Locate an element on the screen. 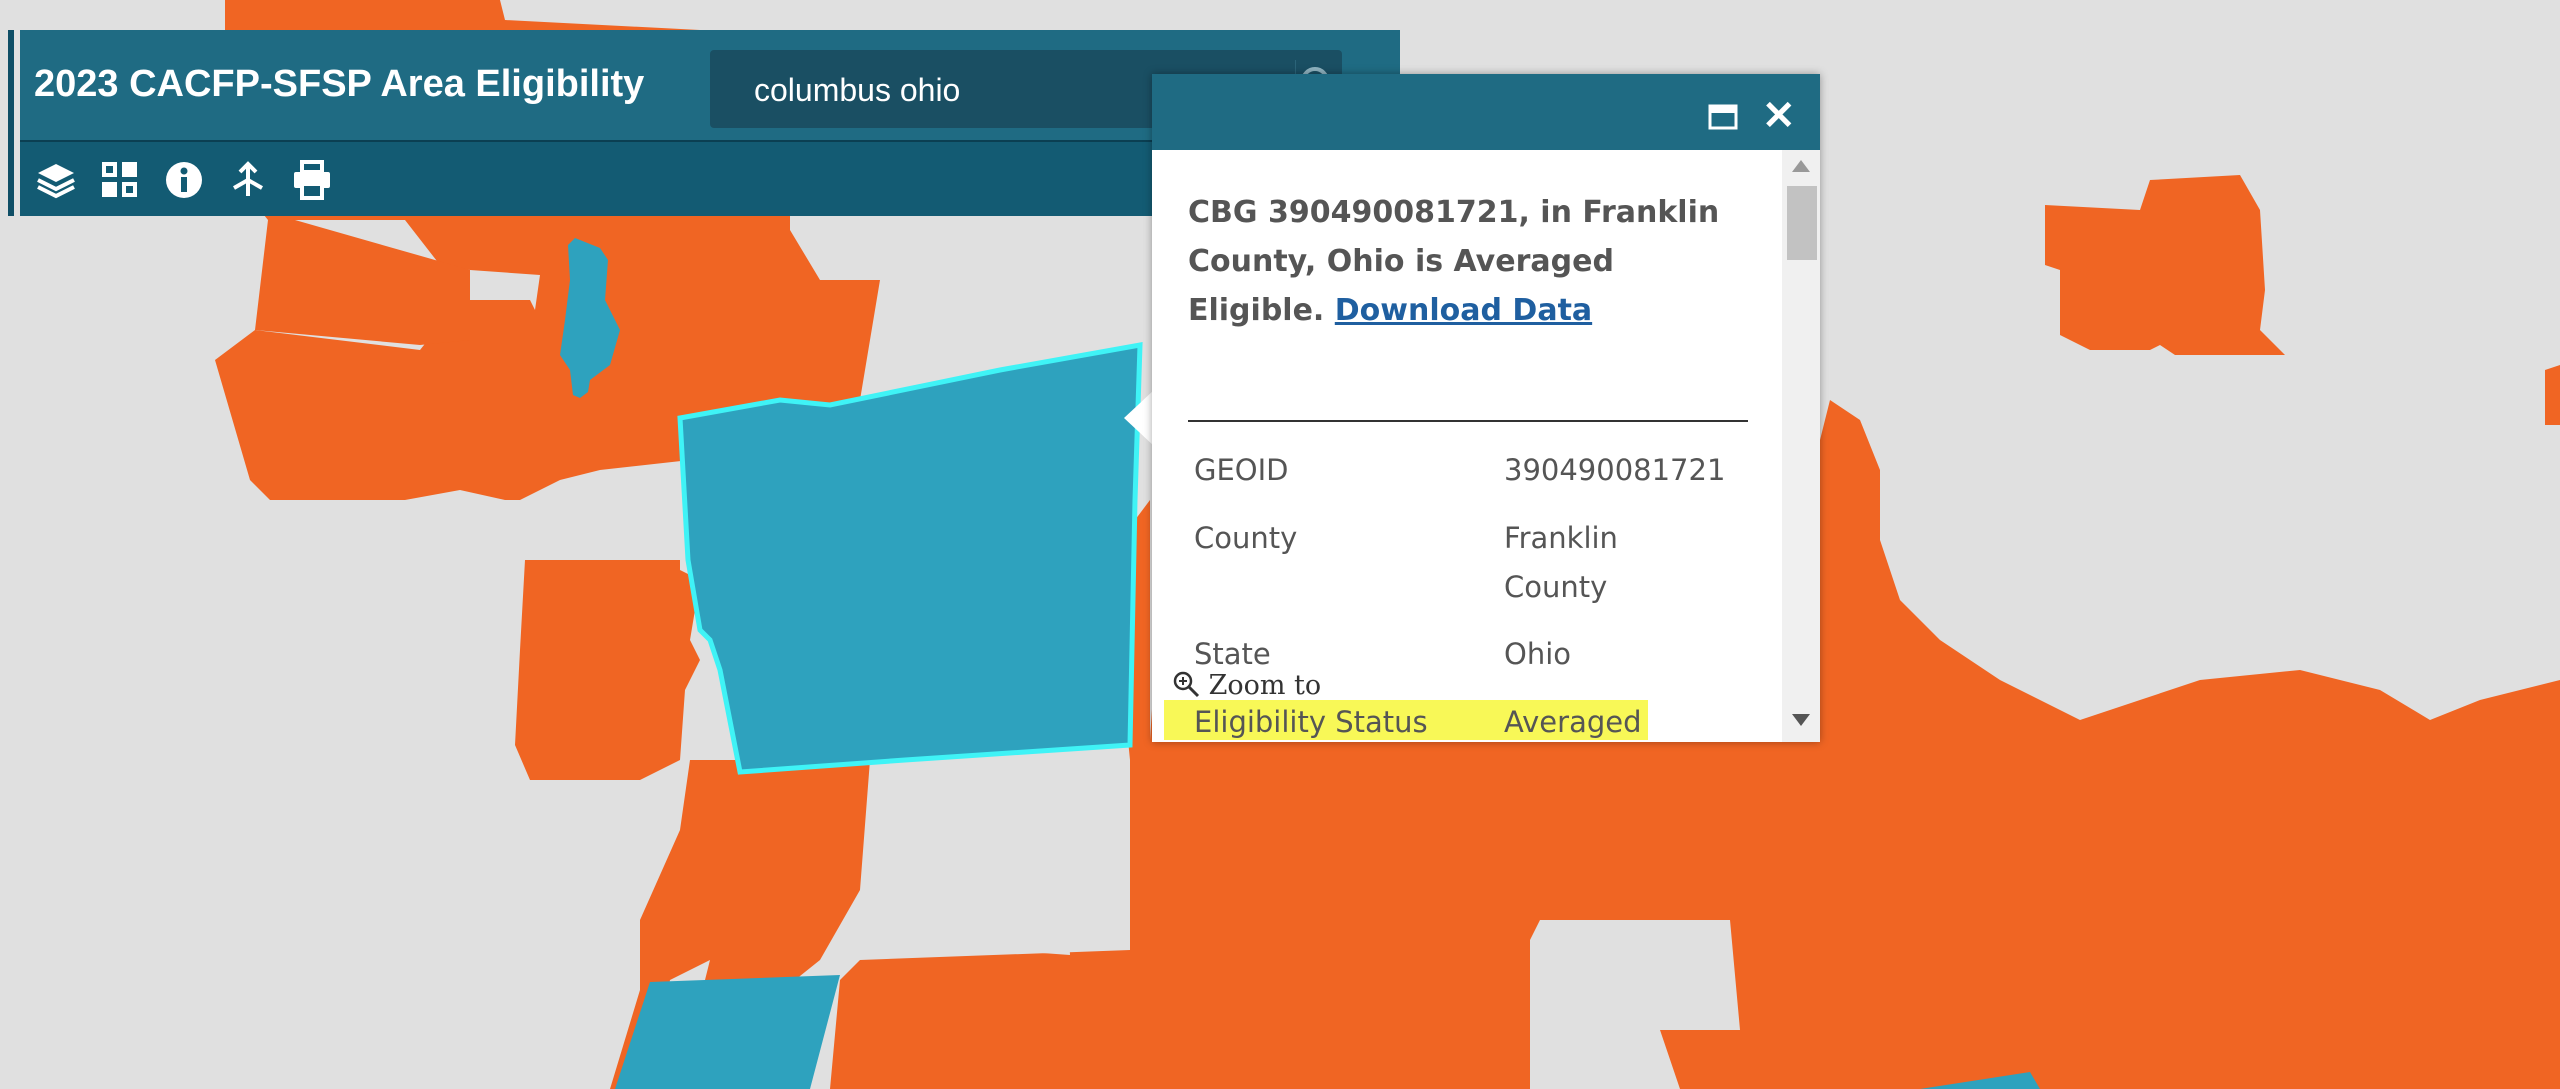 This screenshot has width=2560, height=1089. print-icon is located at coordinates (312, 180).